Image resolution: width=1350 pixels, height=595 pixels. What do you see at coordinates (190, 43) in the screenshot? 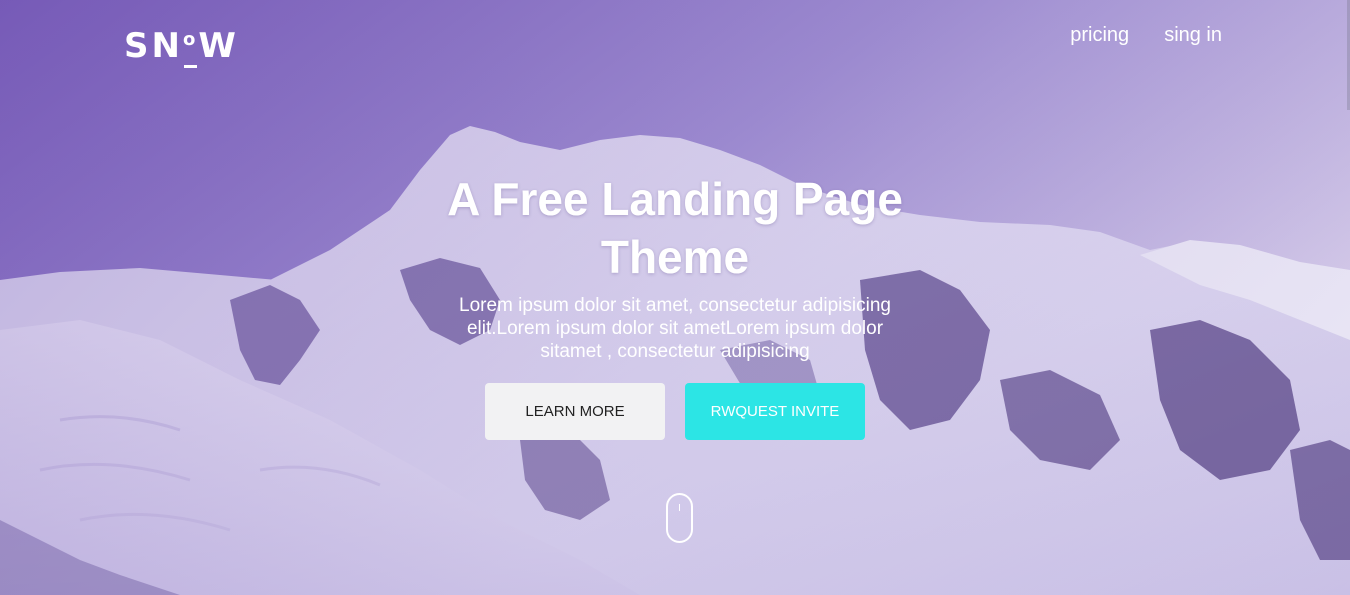
I see `logo-text-o: o` at bounding box center [190, 43].